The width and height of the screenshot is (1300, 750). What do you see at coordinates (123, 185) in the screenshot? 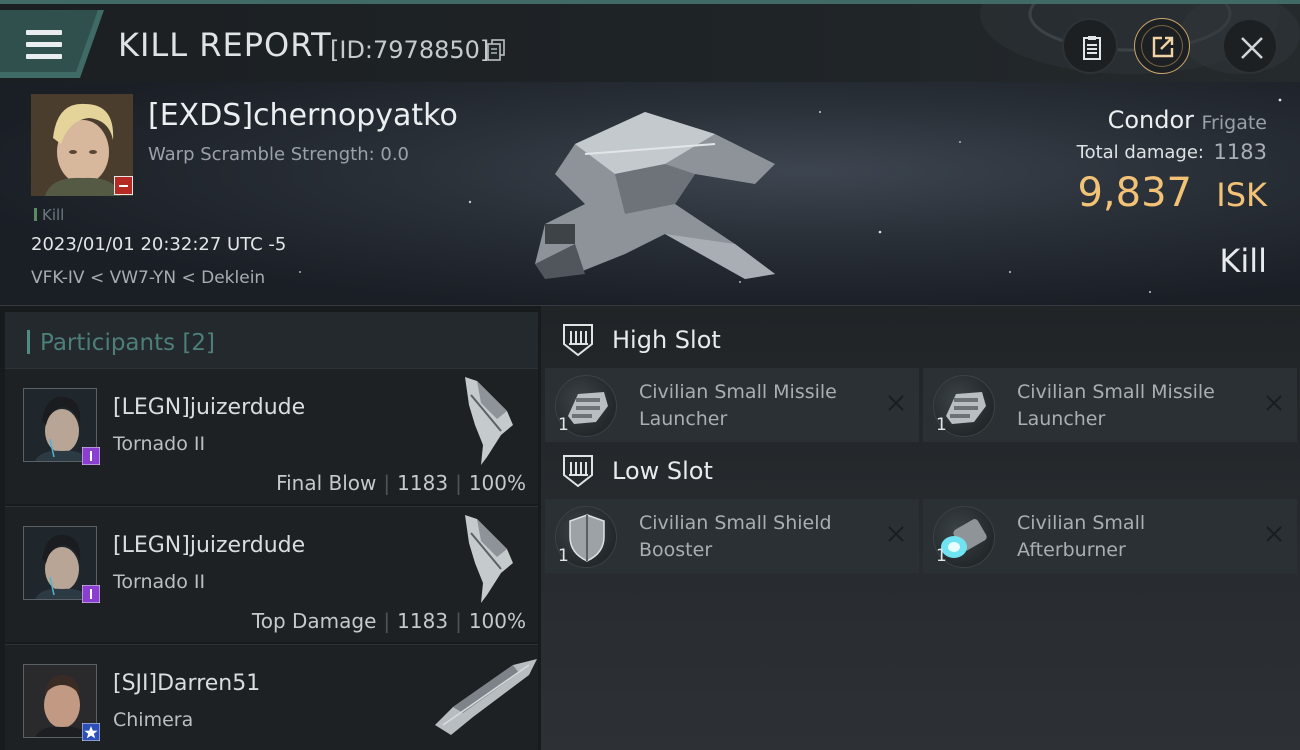
I see `hostile-status-badge` at bounding box center [123, 185].